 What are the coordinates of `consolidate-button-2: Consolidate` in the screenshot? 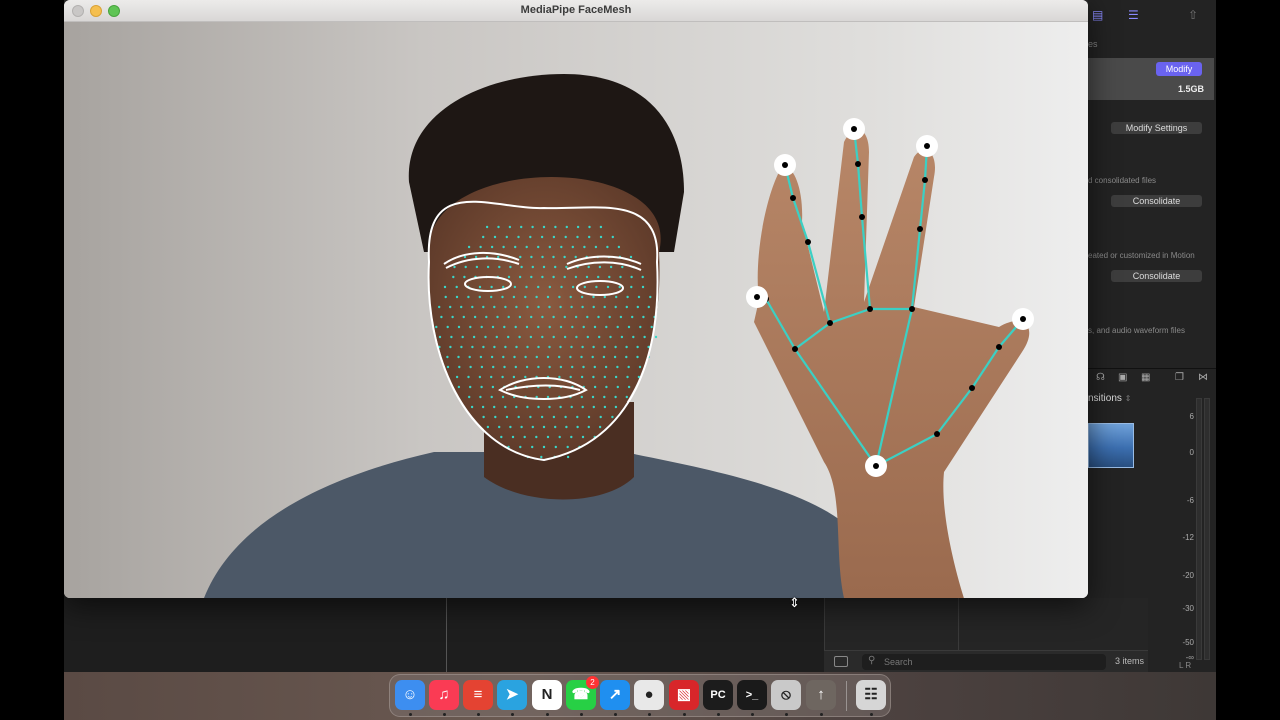 It's located at (1156, 276).